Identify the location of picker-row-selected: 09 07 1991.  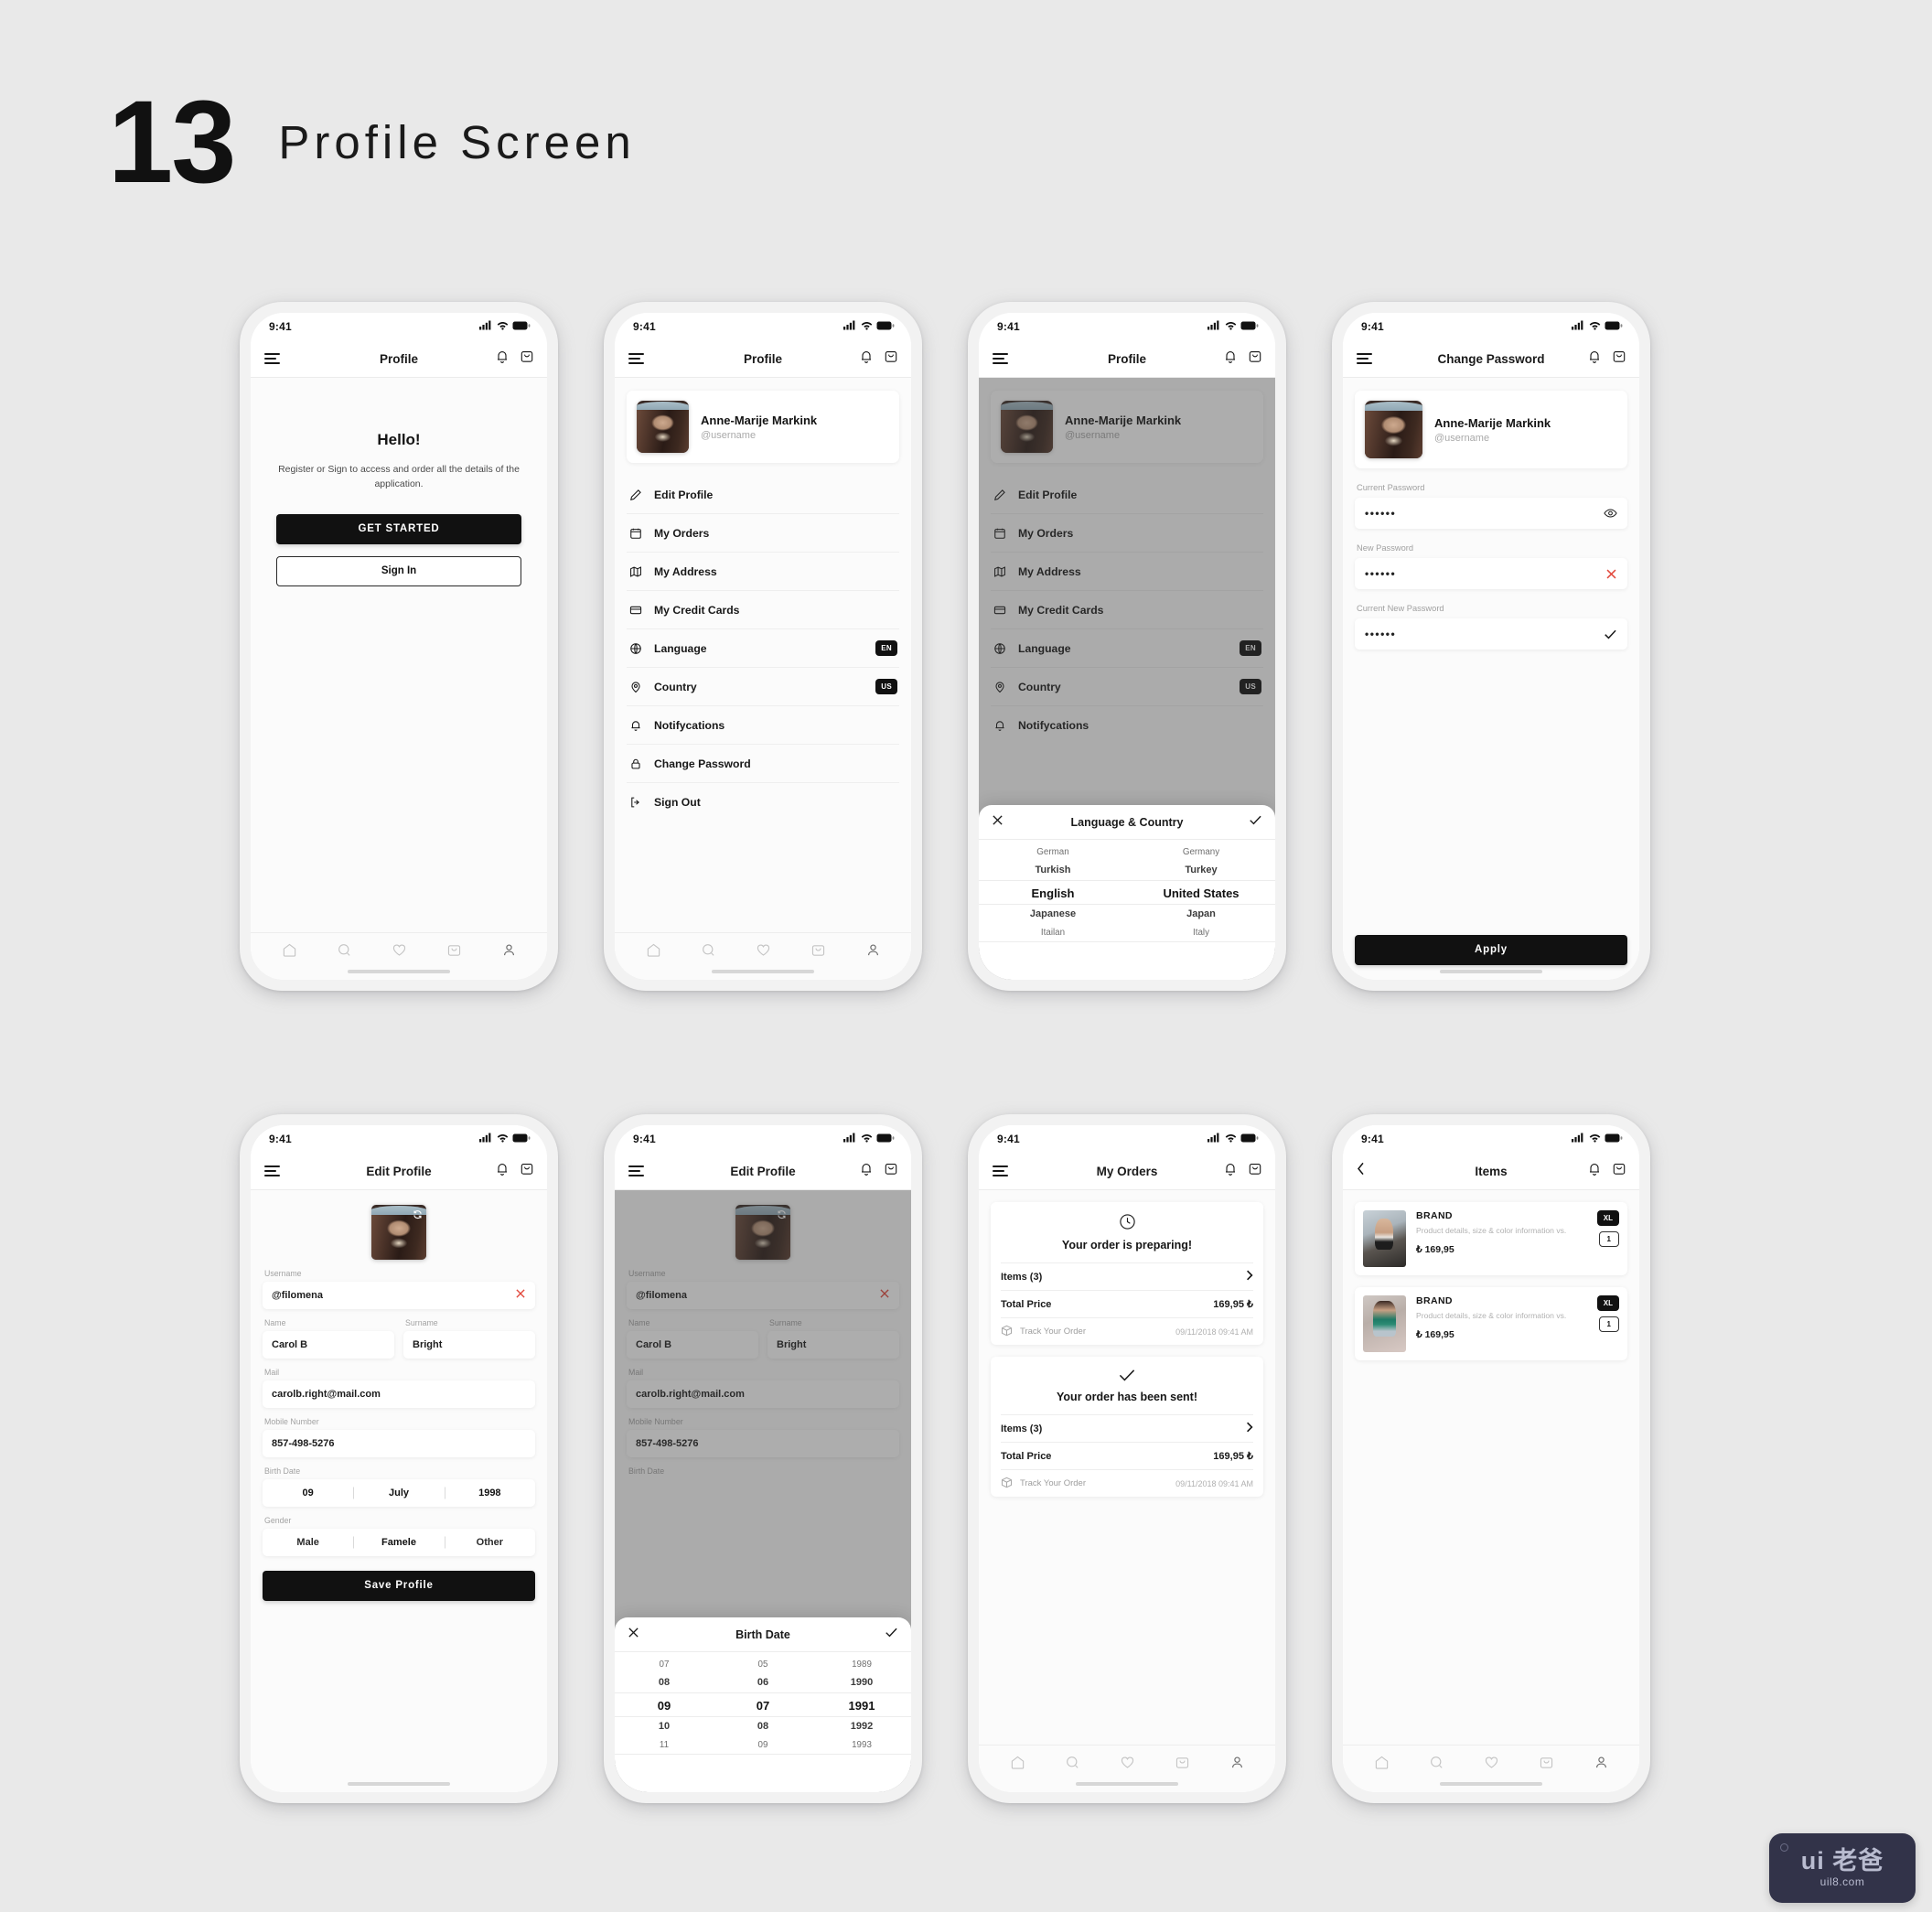
(763, 1704).